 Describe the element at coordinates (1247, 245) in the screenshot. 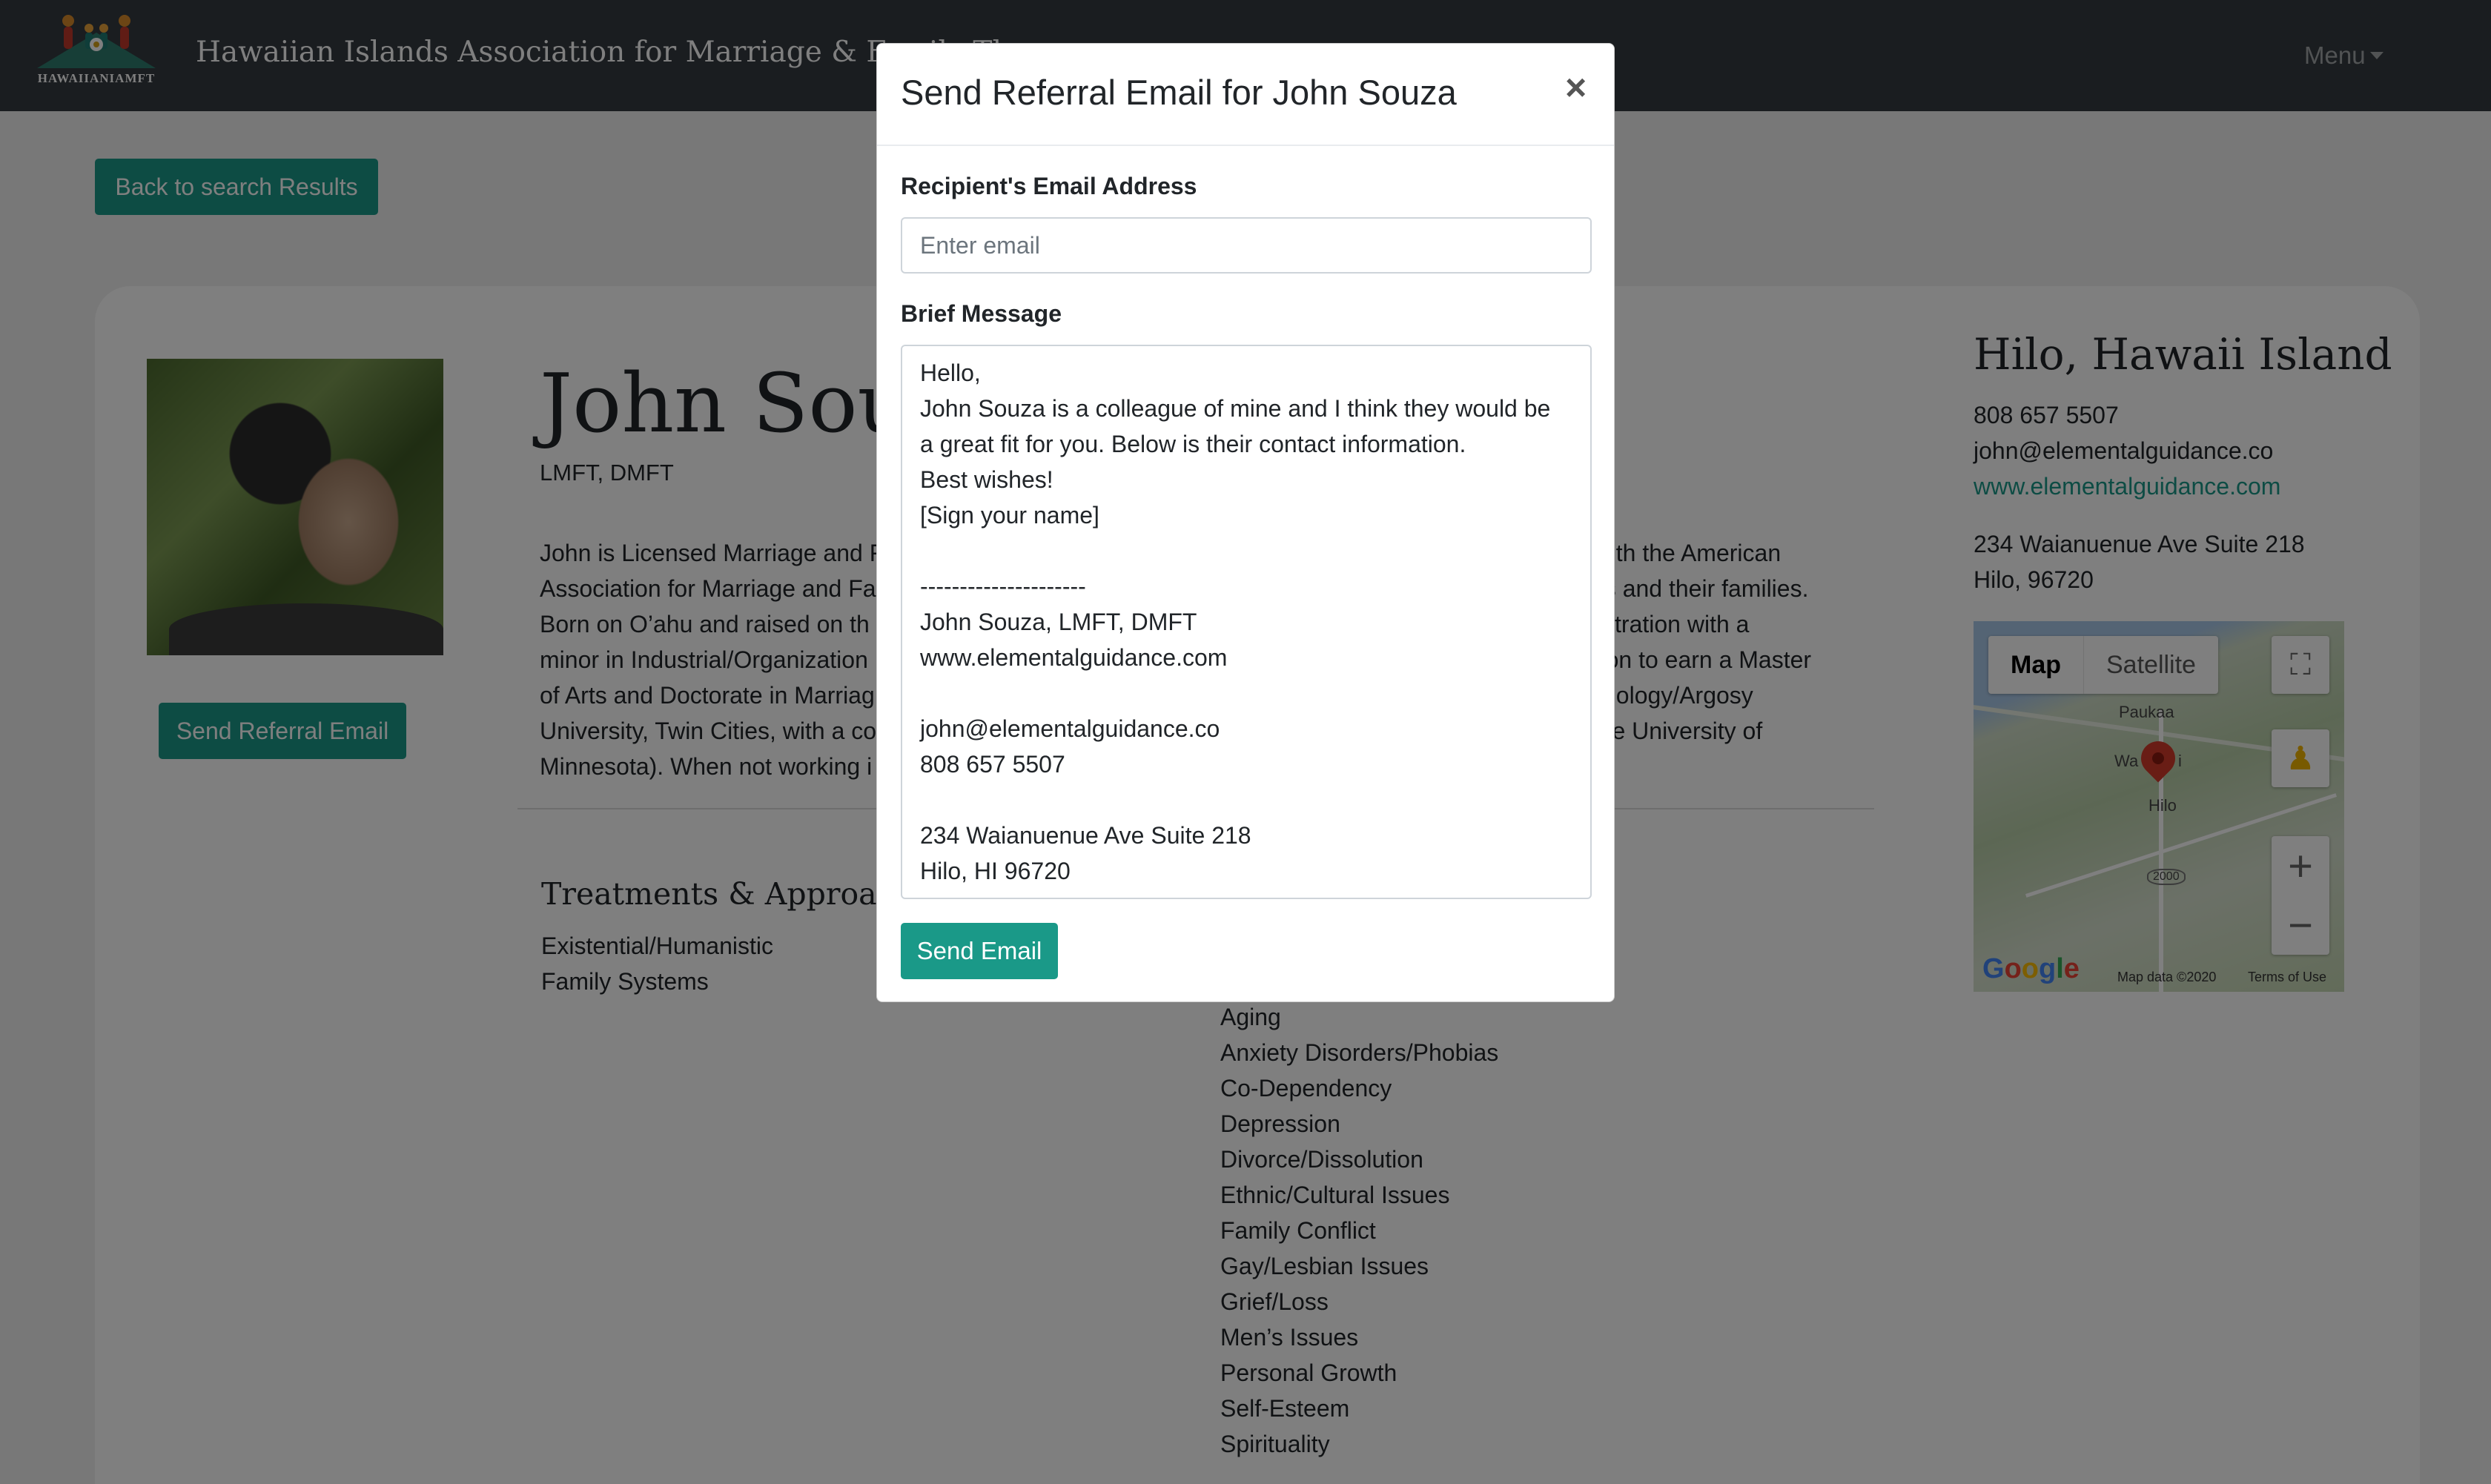

I see `recipient-email-input` at that location.